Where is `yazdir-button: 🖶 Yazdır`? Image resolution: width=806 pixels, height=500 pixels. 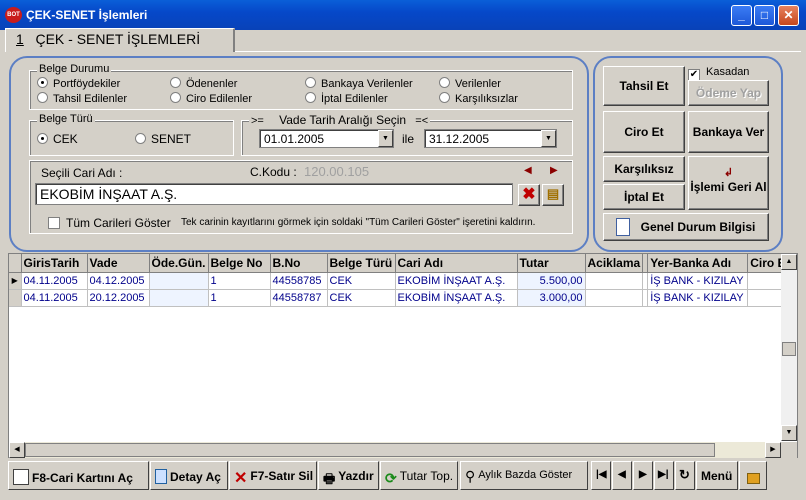
yazdir-button: 🖶 Yazdır is located at coordinates (348, 475).